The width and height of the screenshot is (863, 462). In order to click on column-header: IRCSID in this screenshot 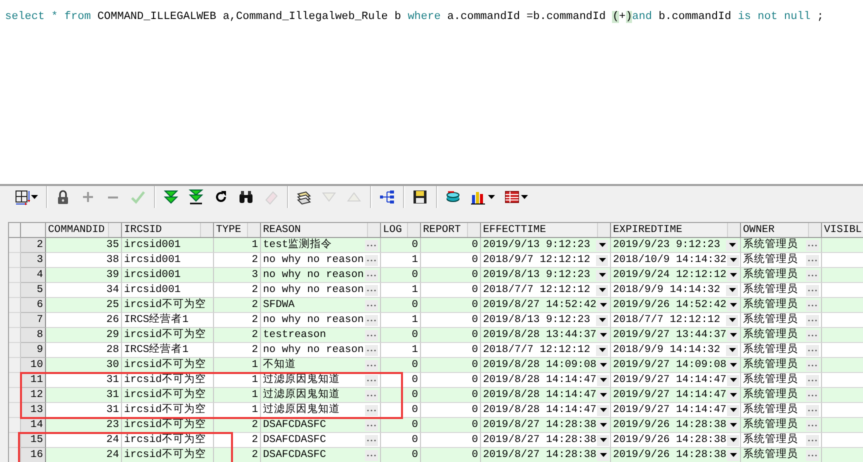, I will do `click(168, 230)`.